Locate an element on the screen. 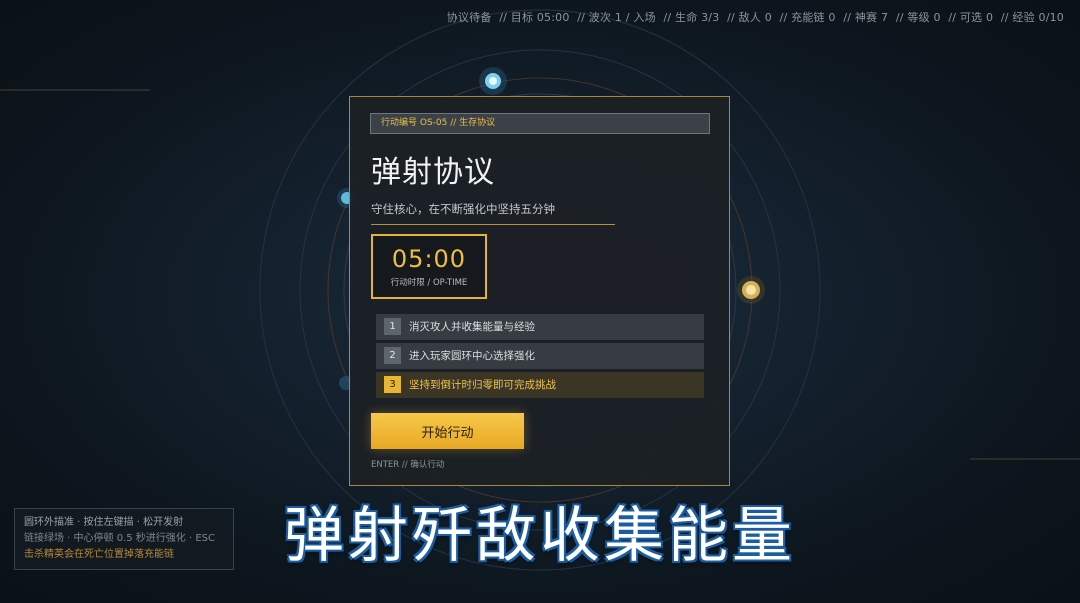  orbit-node-right is located at coordinates (751, 290).